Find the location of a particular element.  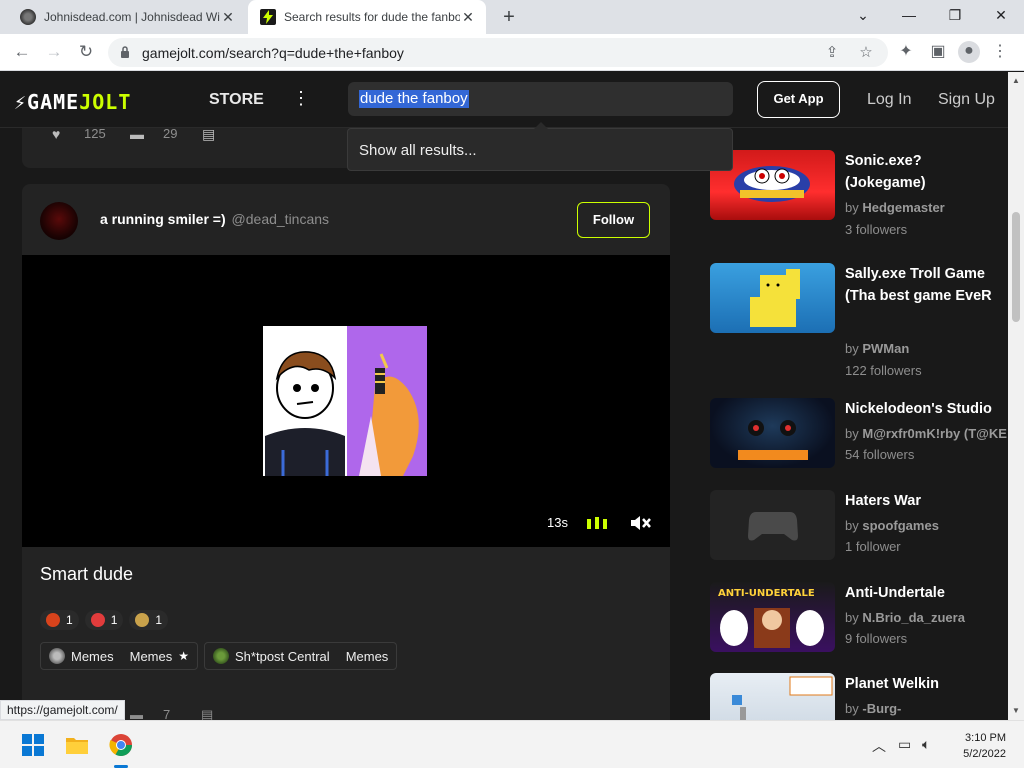

like-count: 125 is located at coordinates (95, 134).